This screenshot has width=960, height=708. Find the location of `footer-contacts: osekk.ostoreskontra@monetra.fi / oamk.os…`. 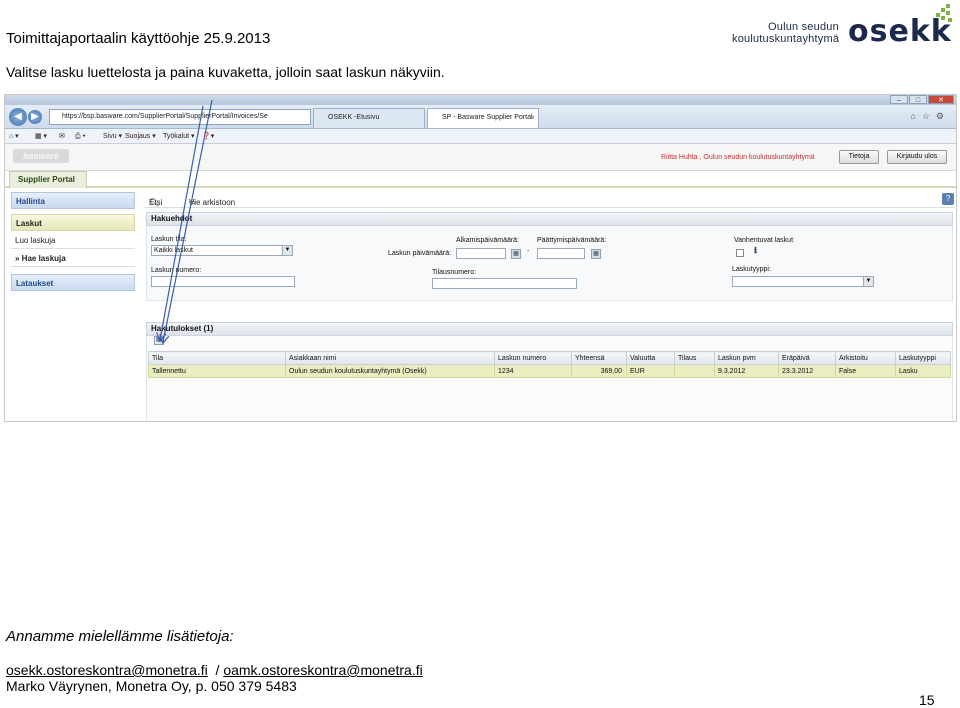

footer-contacts: osekk.ostoreskontra@monetra.fi / oamk.os… is located at coordinates (214, 670).